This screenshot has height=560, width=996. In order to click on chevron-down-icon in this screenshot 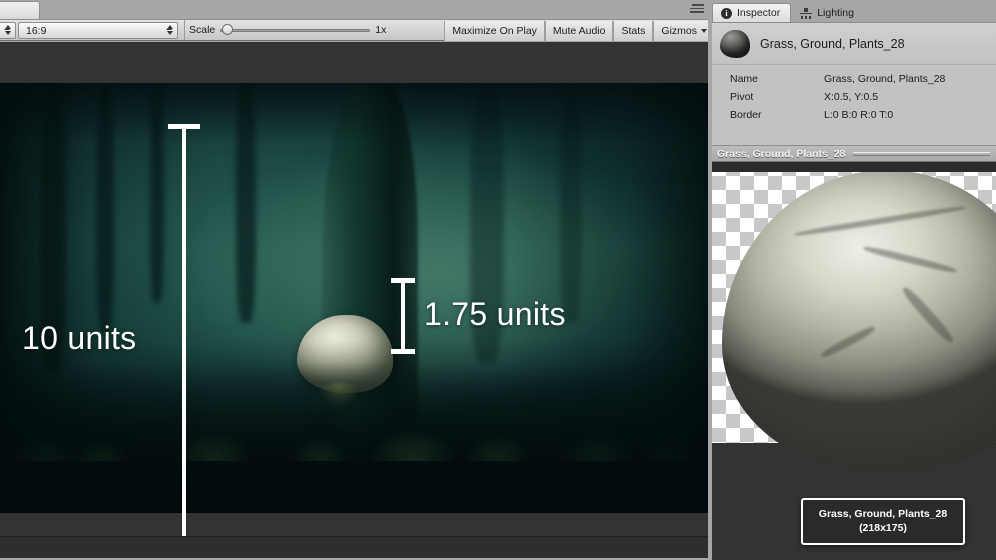, I will do `click(704, 31)`.